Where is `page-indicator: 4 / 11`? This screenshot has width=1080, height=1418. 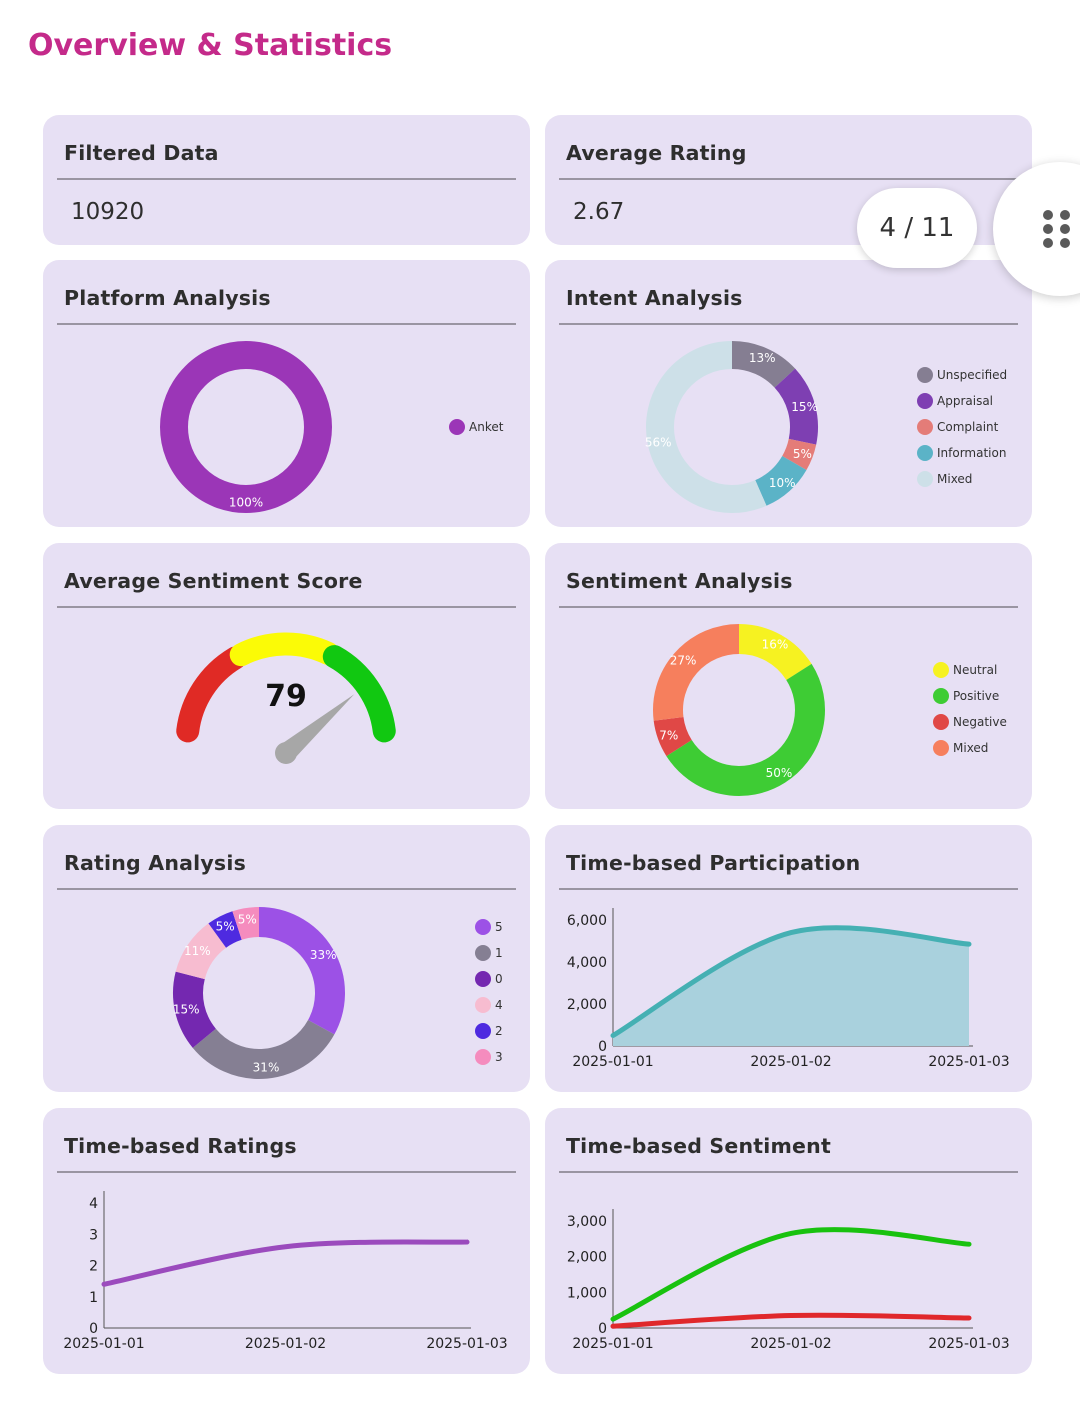
page-indicator: 4 / 11 is located at coordinates (917, 228).